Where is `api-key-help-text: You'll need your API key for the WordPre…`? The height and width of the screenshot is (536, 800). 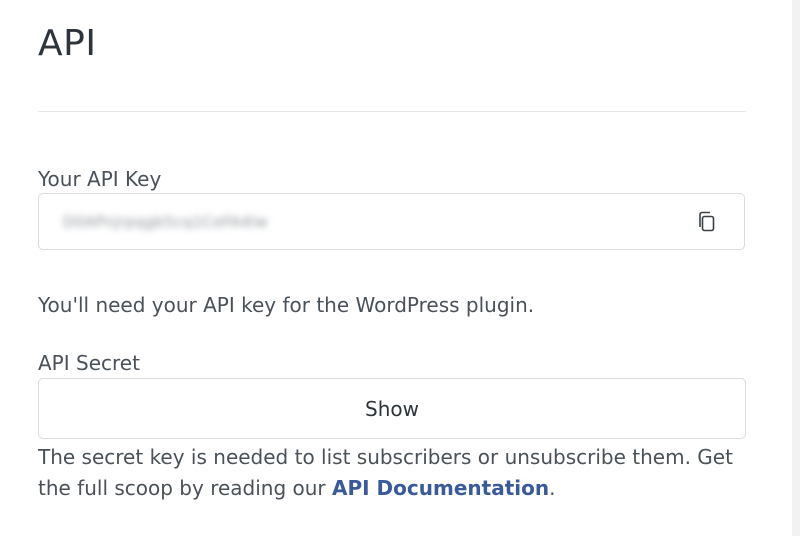
api-key-help-text: You'll need your API key for the WordPre… is located at coordinates (286, 305).